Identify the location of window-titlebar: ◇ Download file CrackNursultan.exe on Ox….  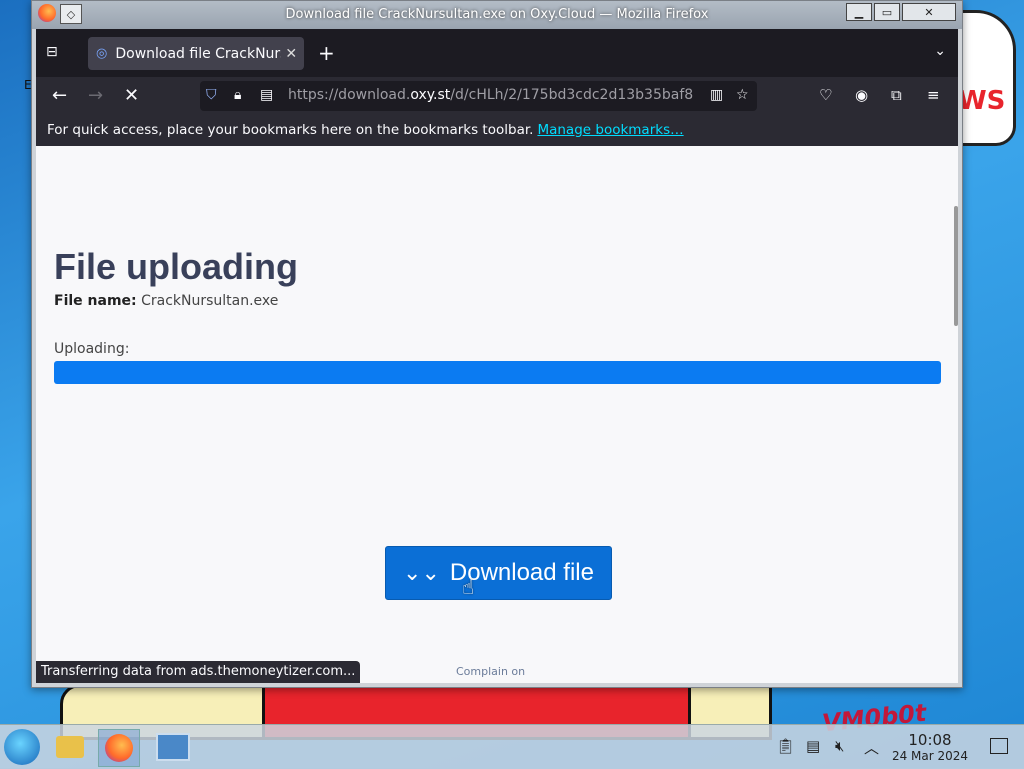
(497, 15).